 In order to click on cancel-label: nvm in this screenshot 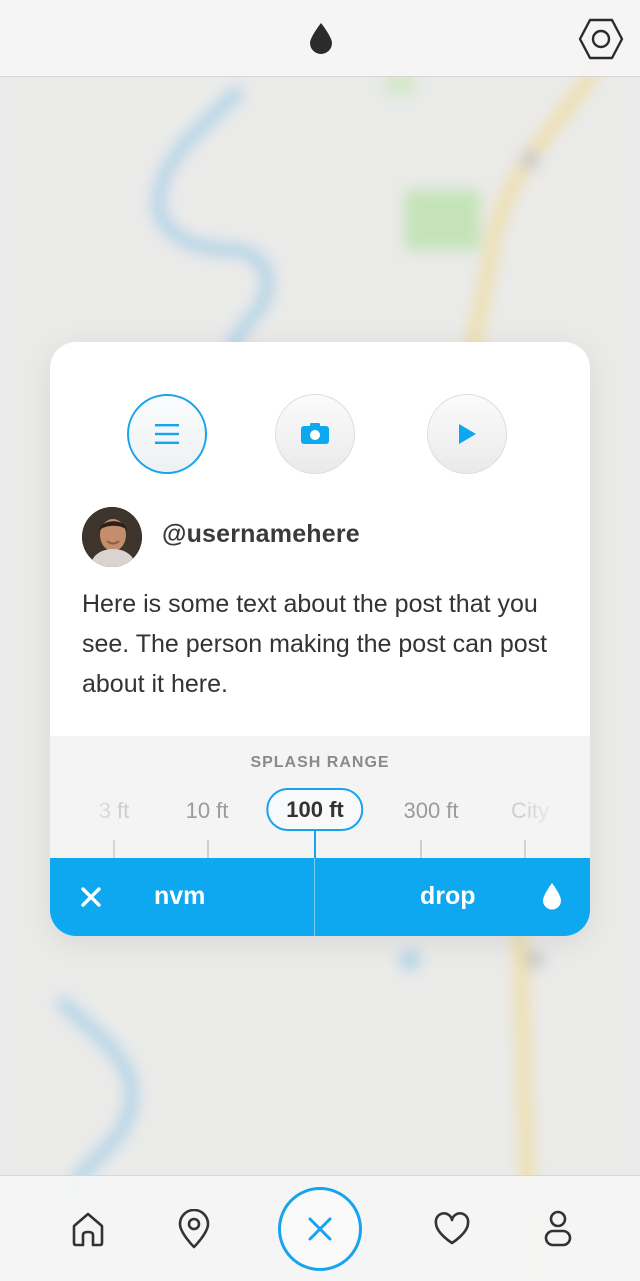, I will do `click(180, 896)`.